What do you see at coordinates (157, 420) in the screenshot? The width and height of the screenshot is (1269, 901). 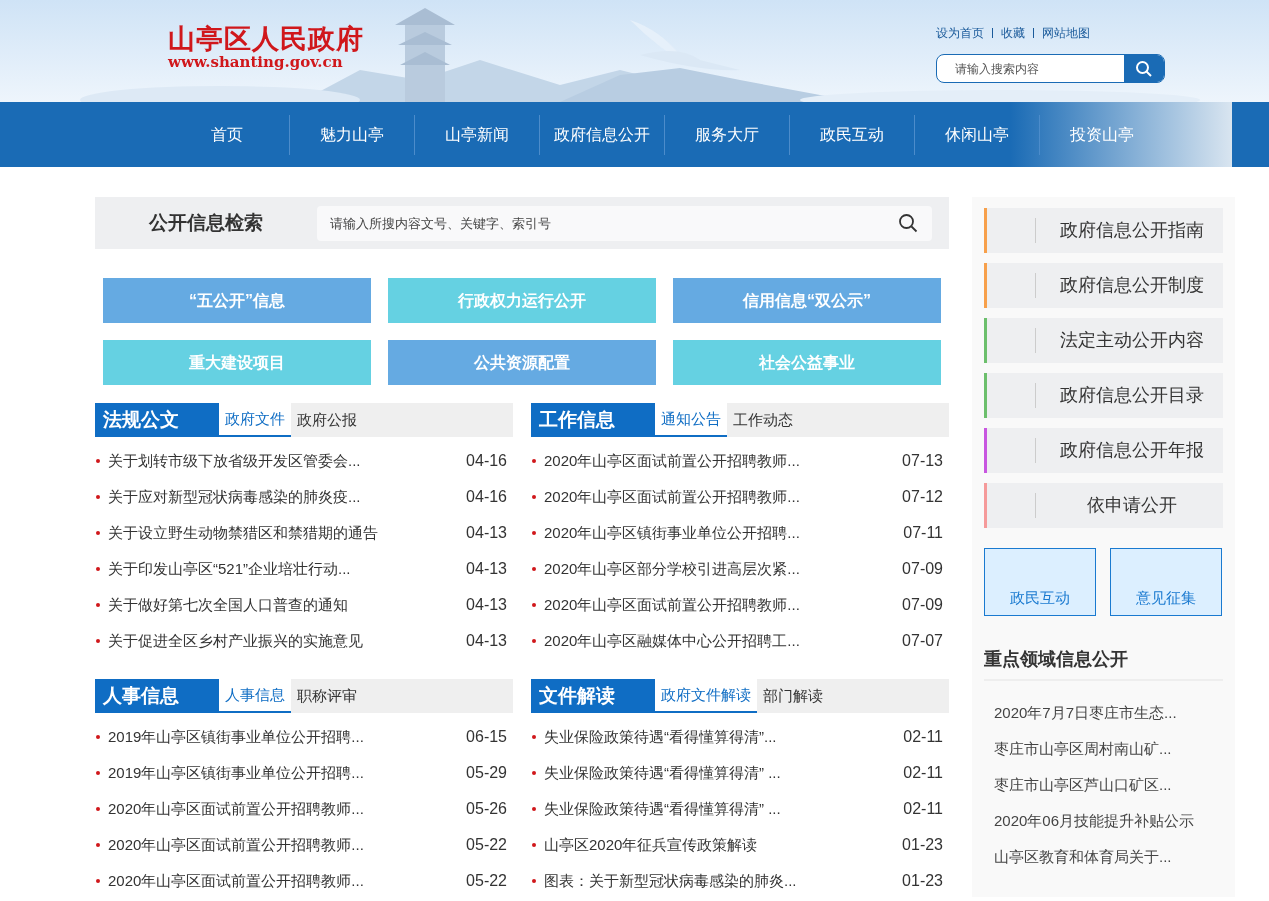 I see `panel-title: 法规公文` at bounding box center [157, 420].